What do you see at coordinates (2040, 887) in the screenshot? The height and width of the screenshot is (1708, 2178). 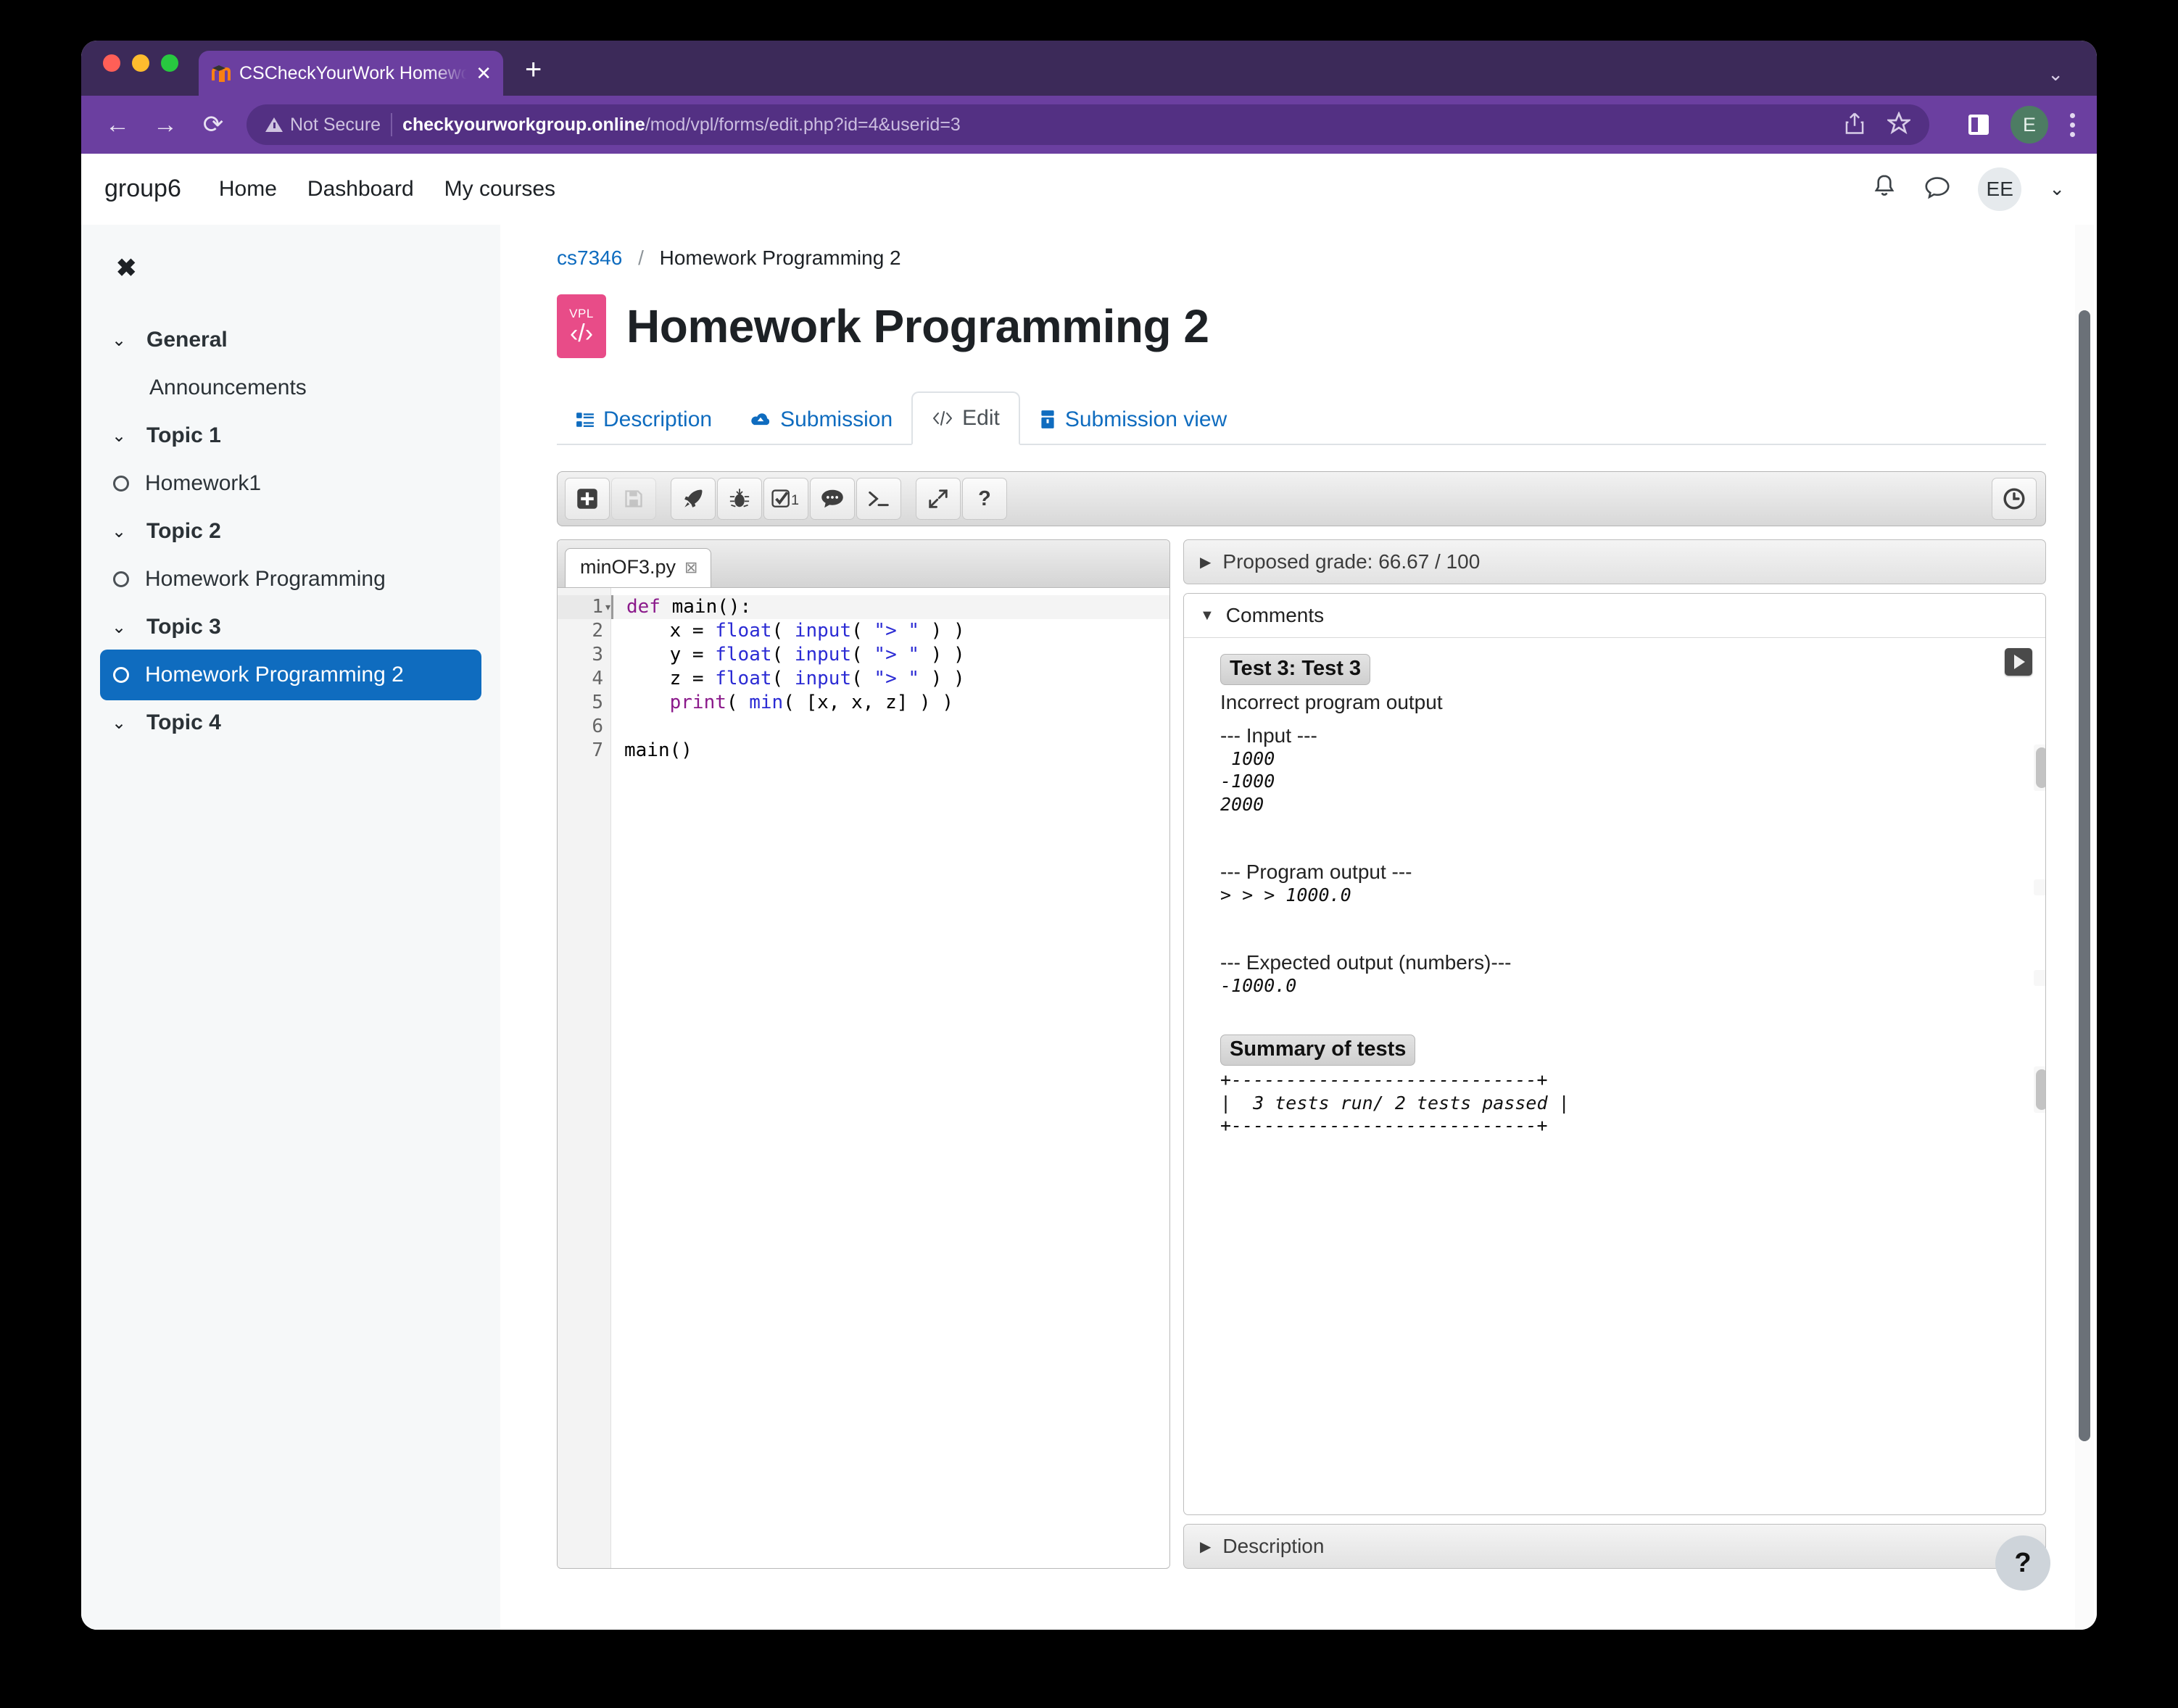 I see `program-output-scrollbar` at bounding box center [2040, 887].